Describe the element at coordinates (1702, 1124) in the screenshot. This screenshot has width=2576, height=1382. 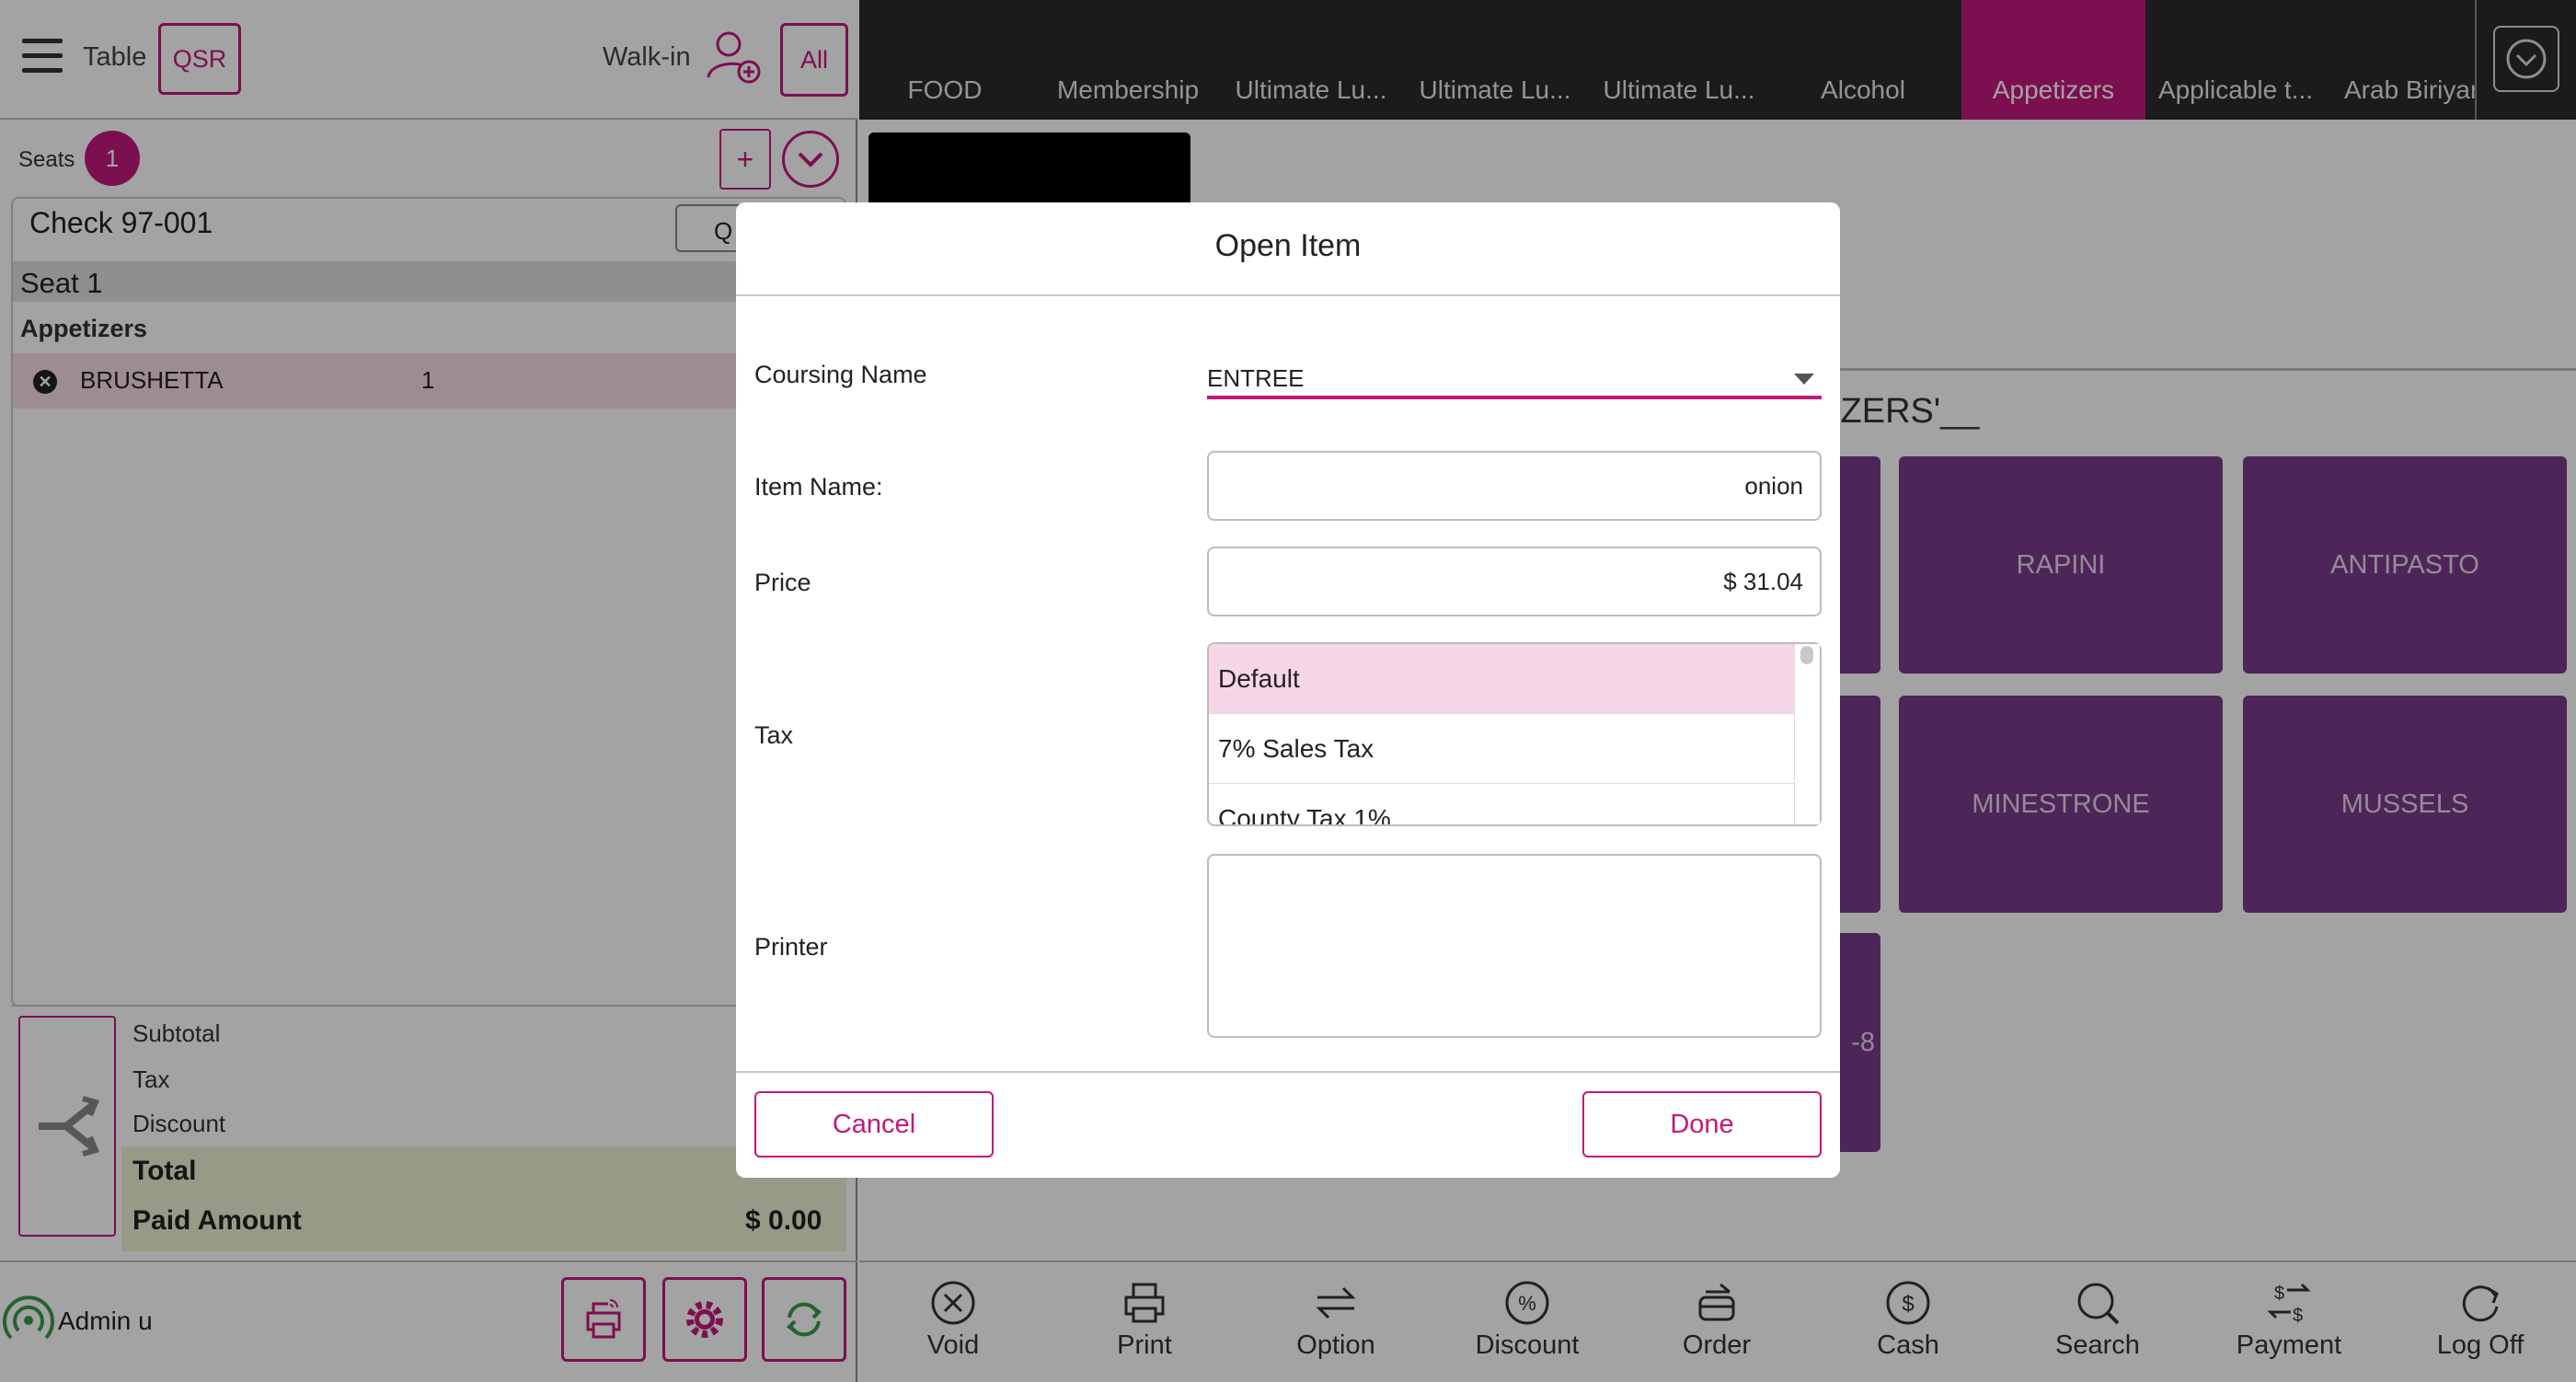
I see `done-button: Done` at that location.